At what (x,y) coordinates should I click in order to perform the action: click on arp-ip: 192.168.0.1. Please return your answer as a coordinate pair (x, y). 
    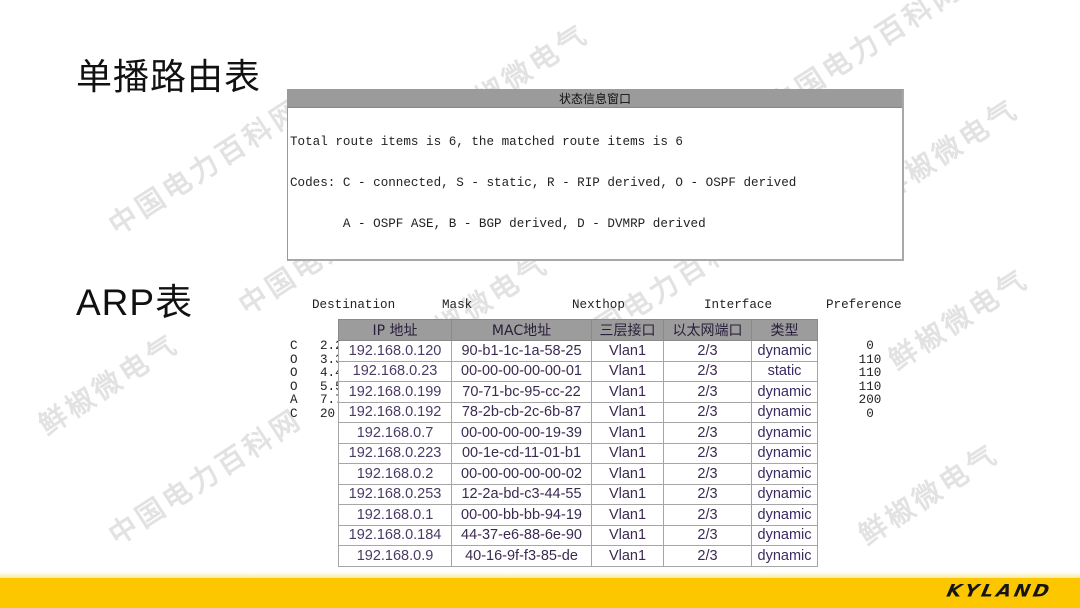
    Looking at the image, I should click on (395, 515).